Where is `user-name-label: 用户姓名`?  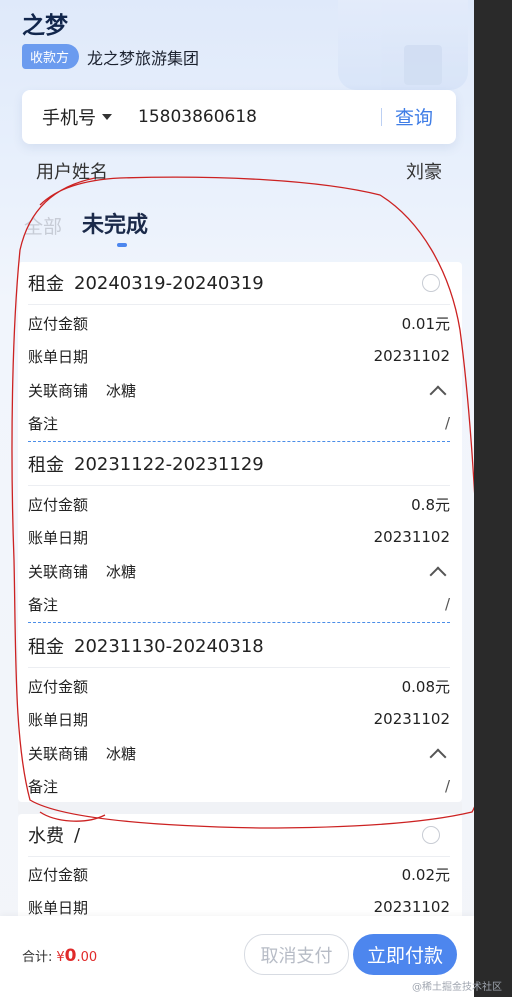 user-name-label: 用户姓名 is located at coordinates (72, 172).